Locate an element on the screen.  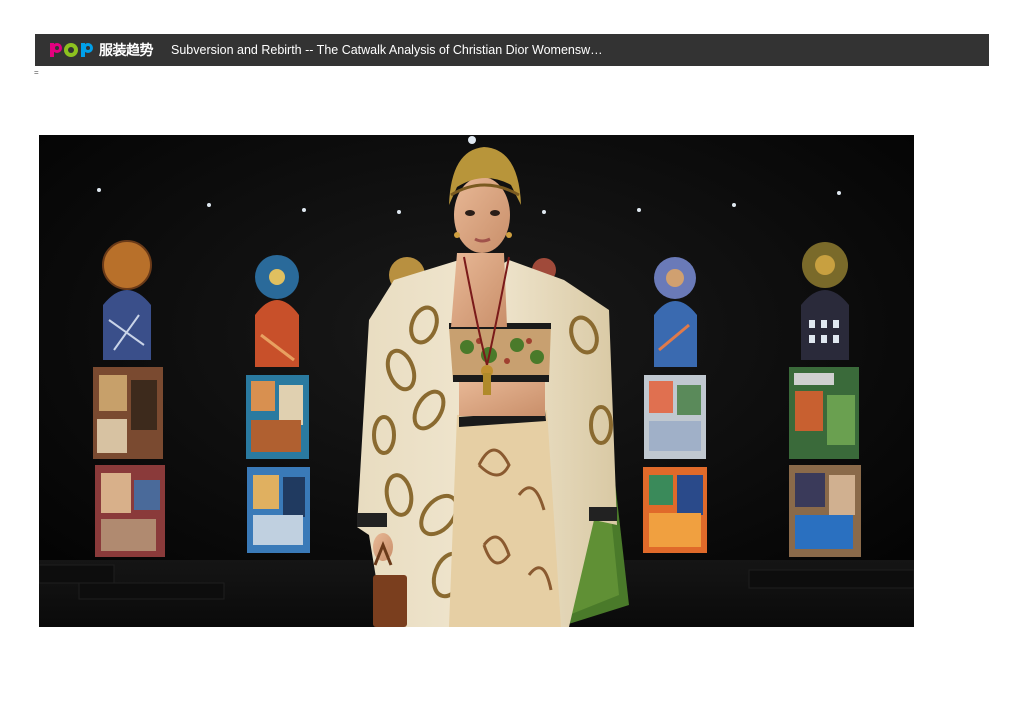
pop-logo: 服装趋势 is located at coordinates (101, 50).